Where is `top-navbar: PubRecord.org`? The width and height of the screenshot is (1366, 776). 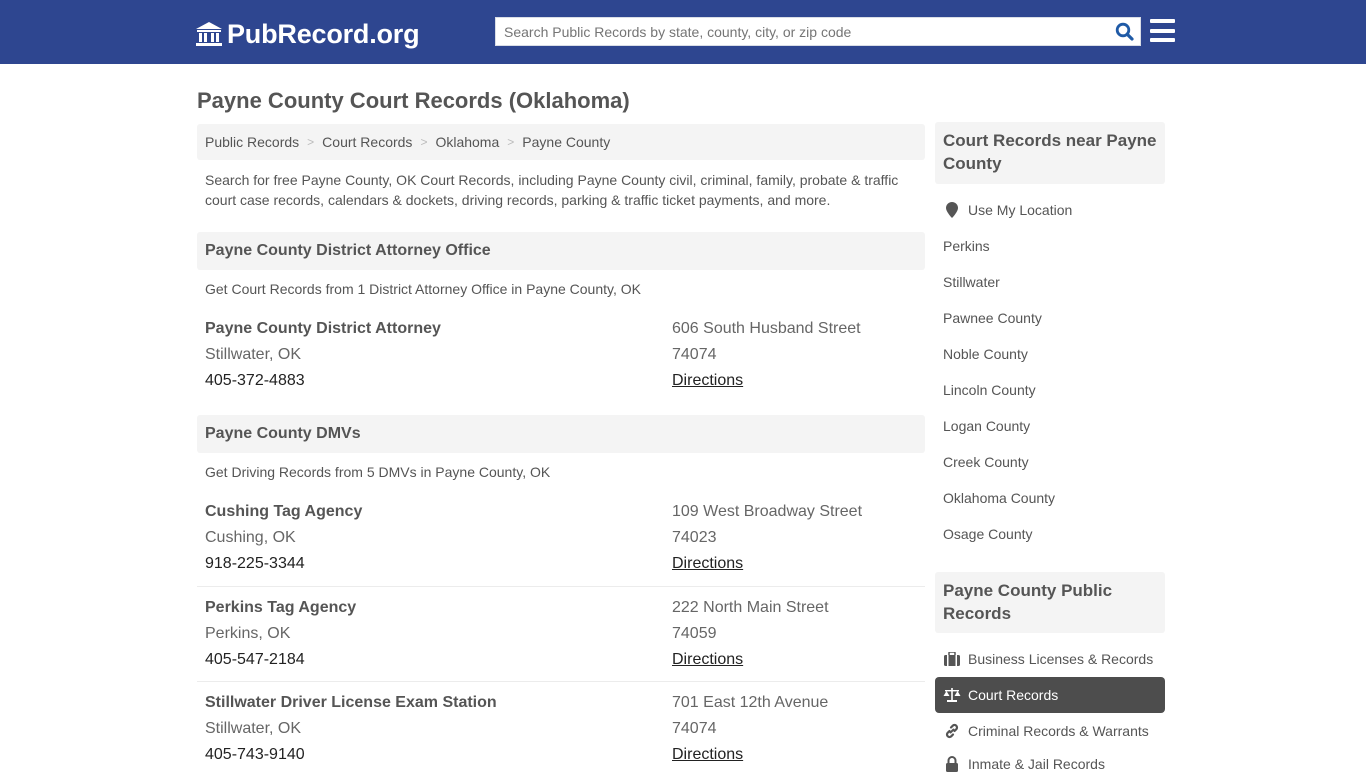 top-navbar: PubRecord.org is located at coordinates (683, 32).